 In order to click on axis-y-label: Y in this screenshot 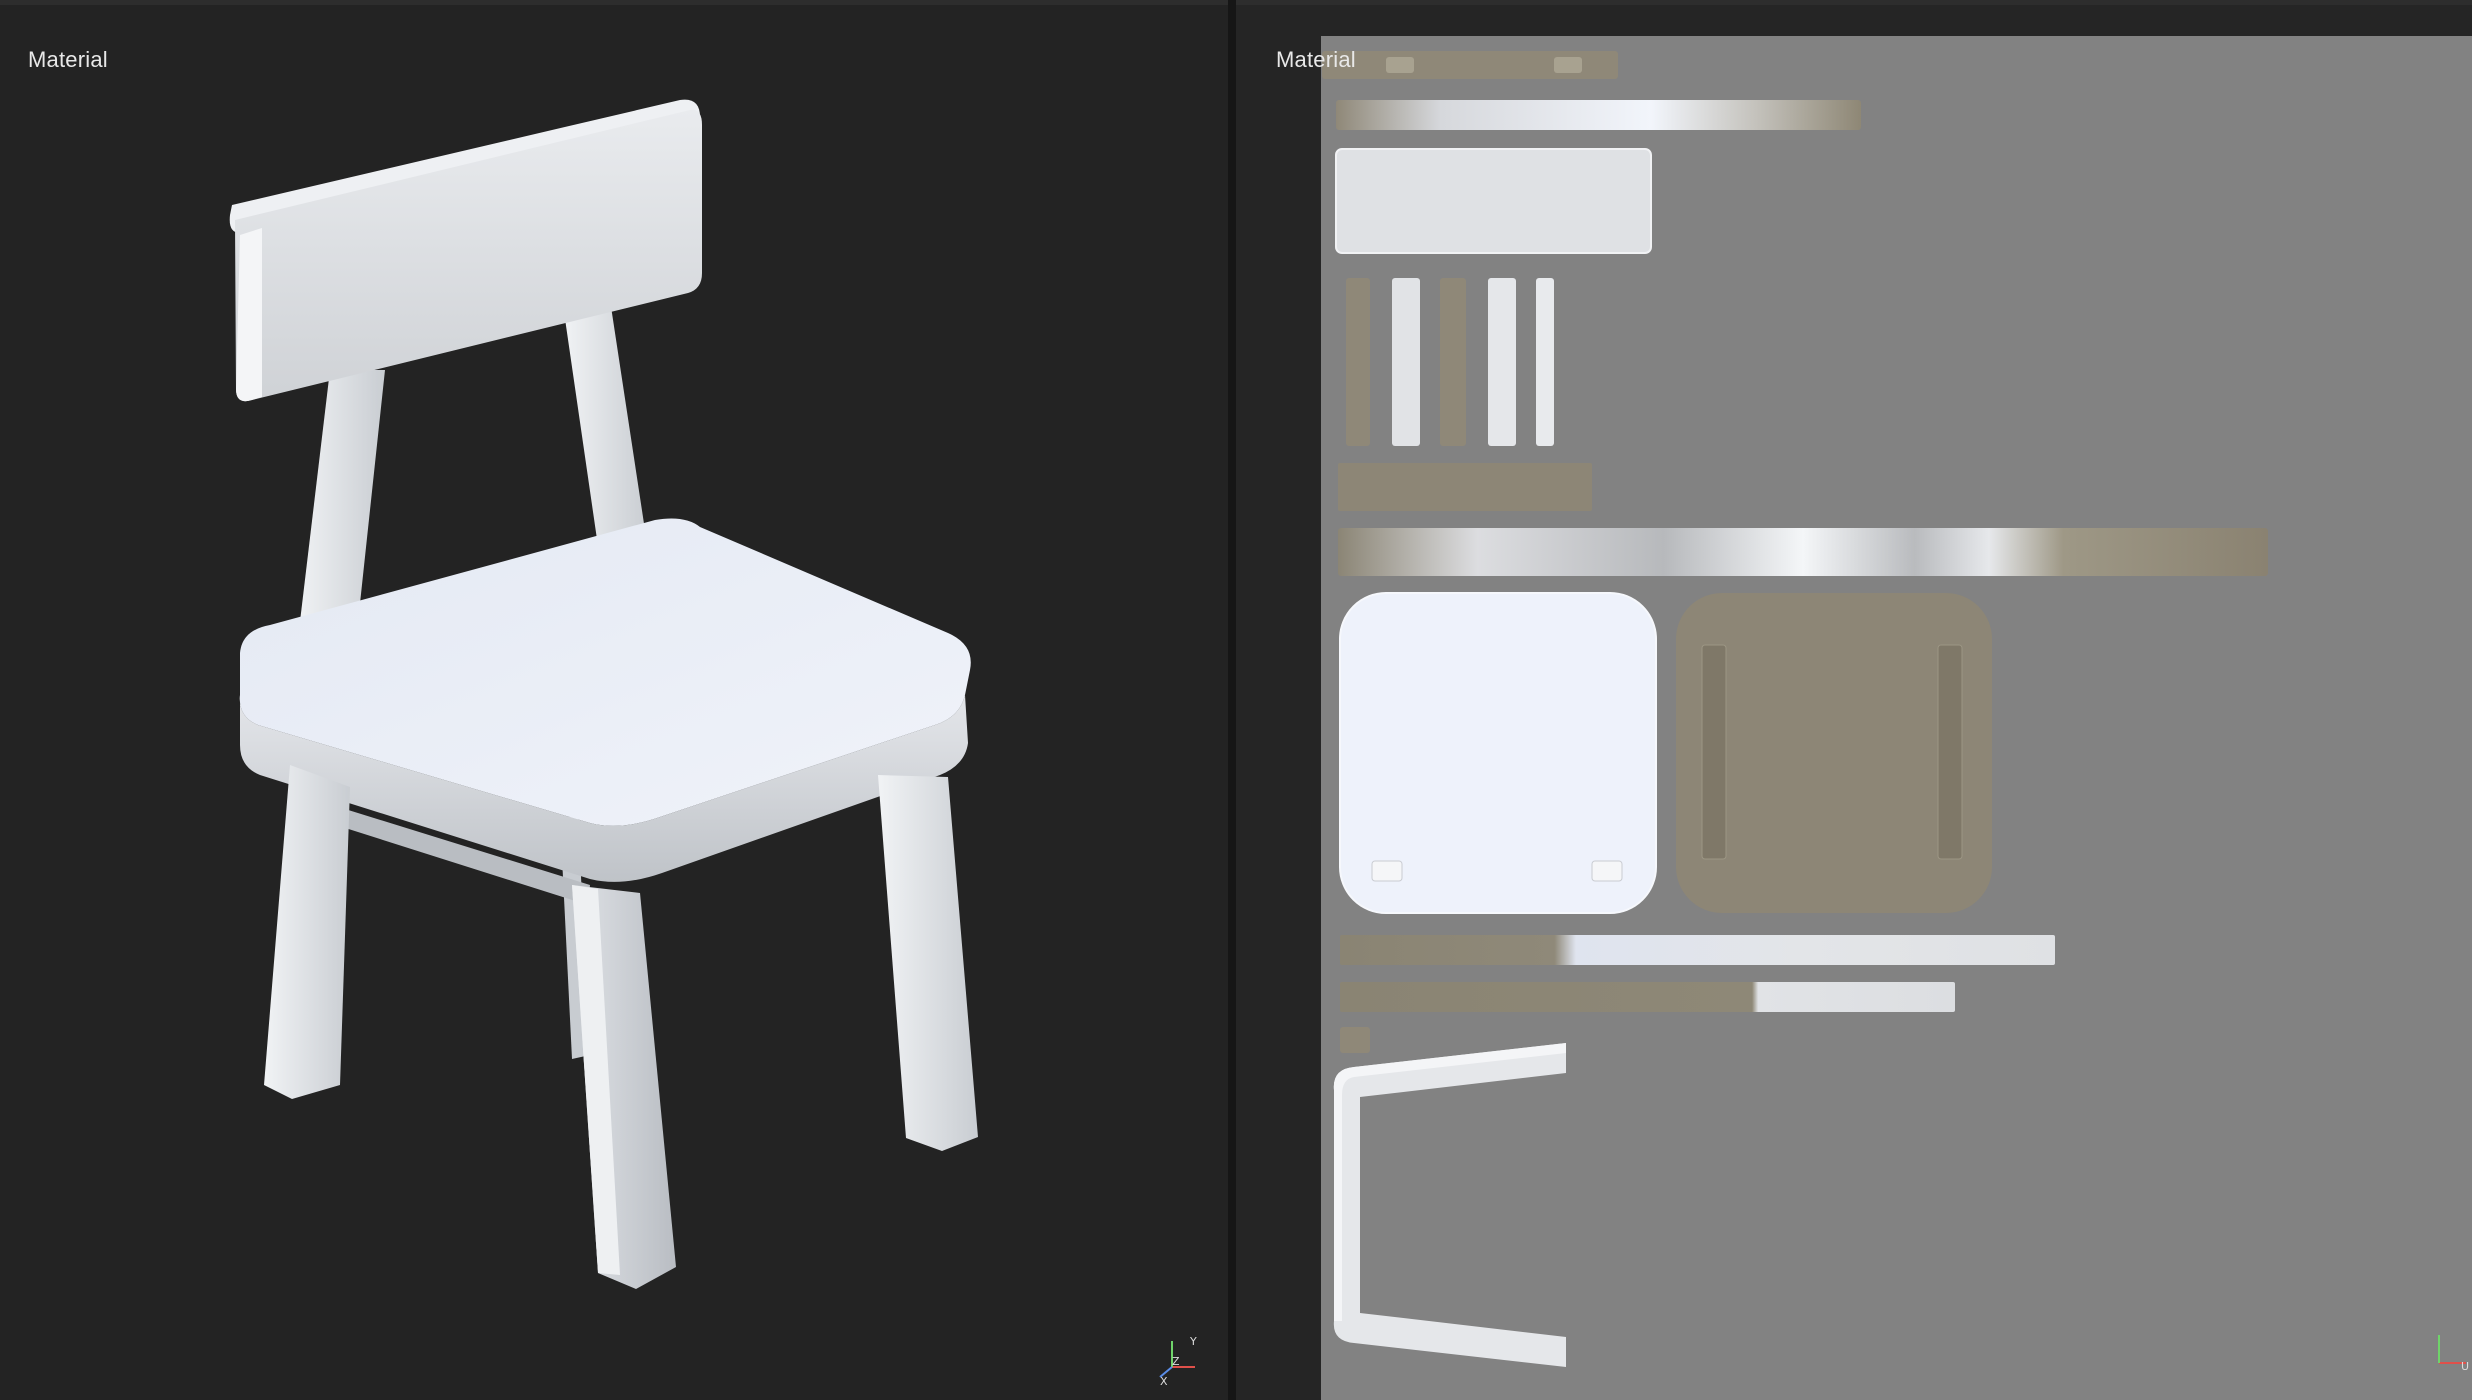, I will do `click(1193, 1341)`.